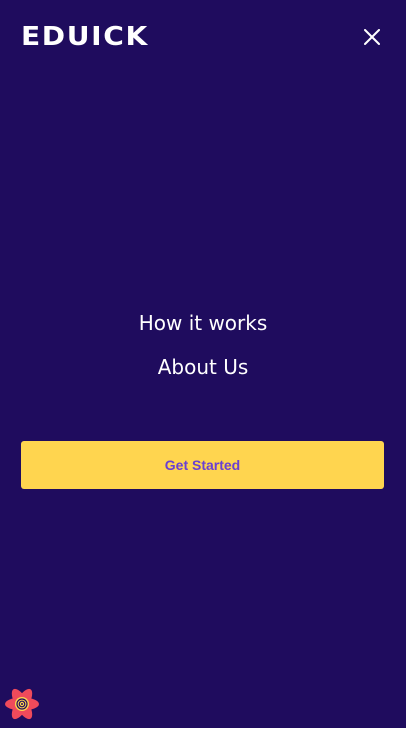 The height and width of the screenshot is (730, 406). I want to click on close-menu-button, so click(372, 37).